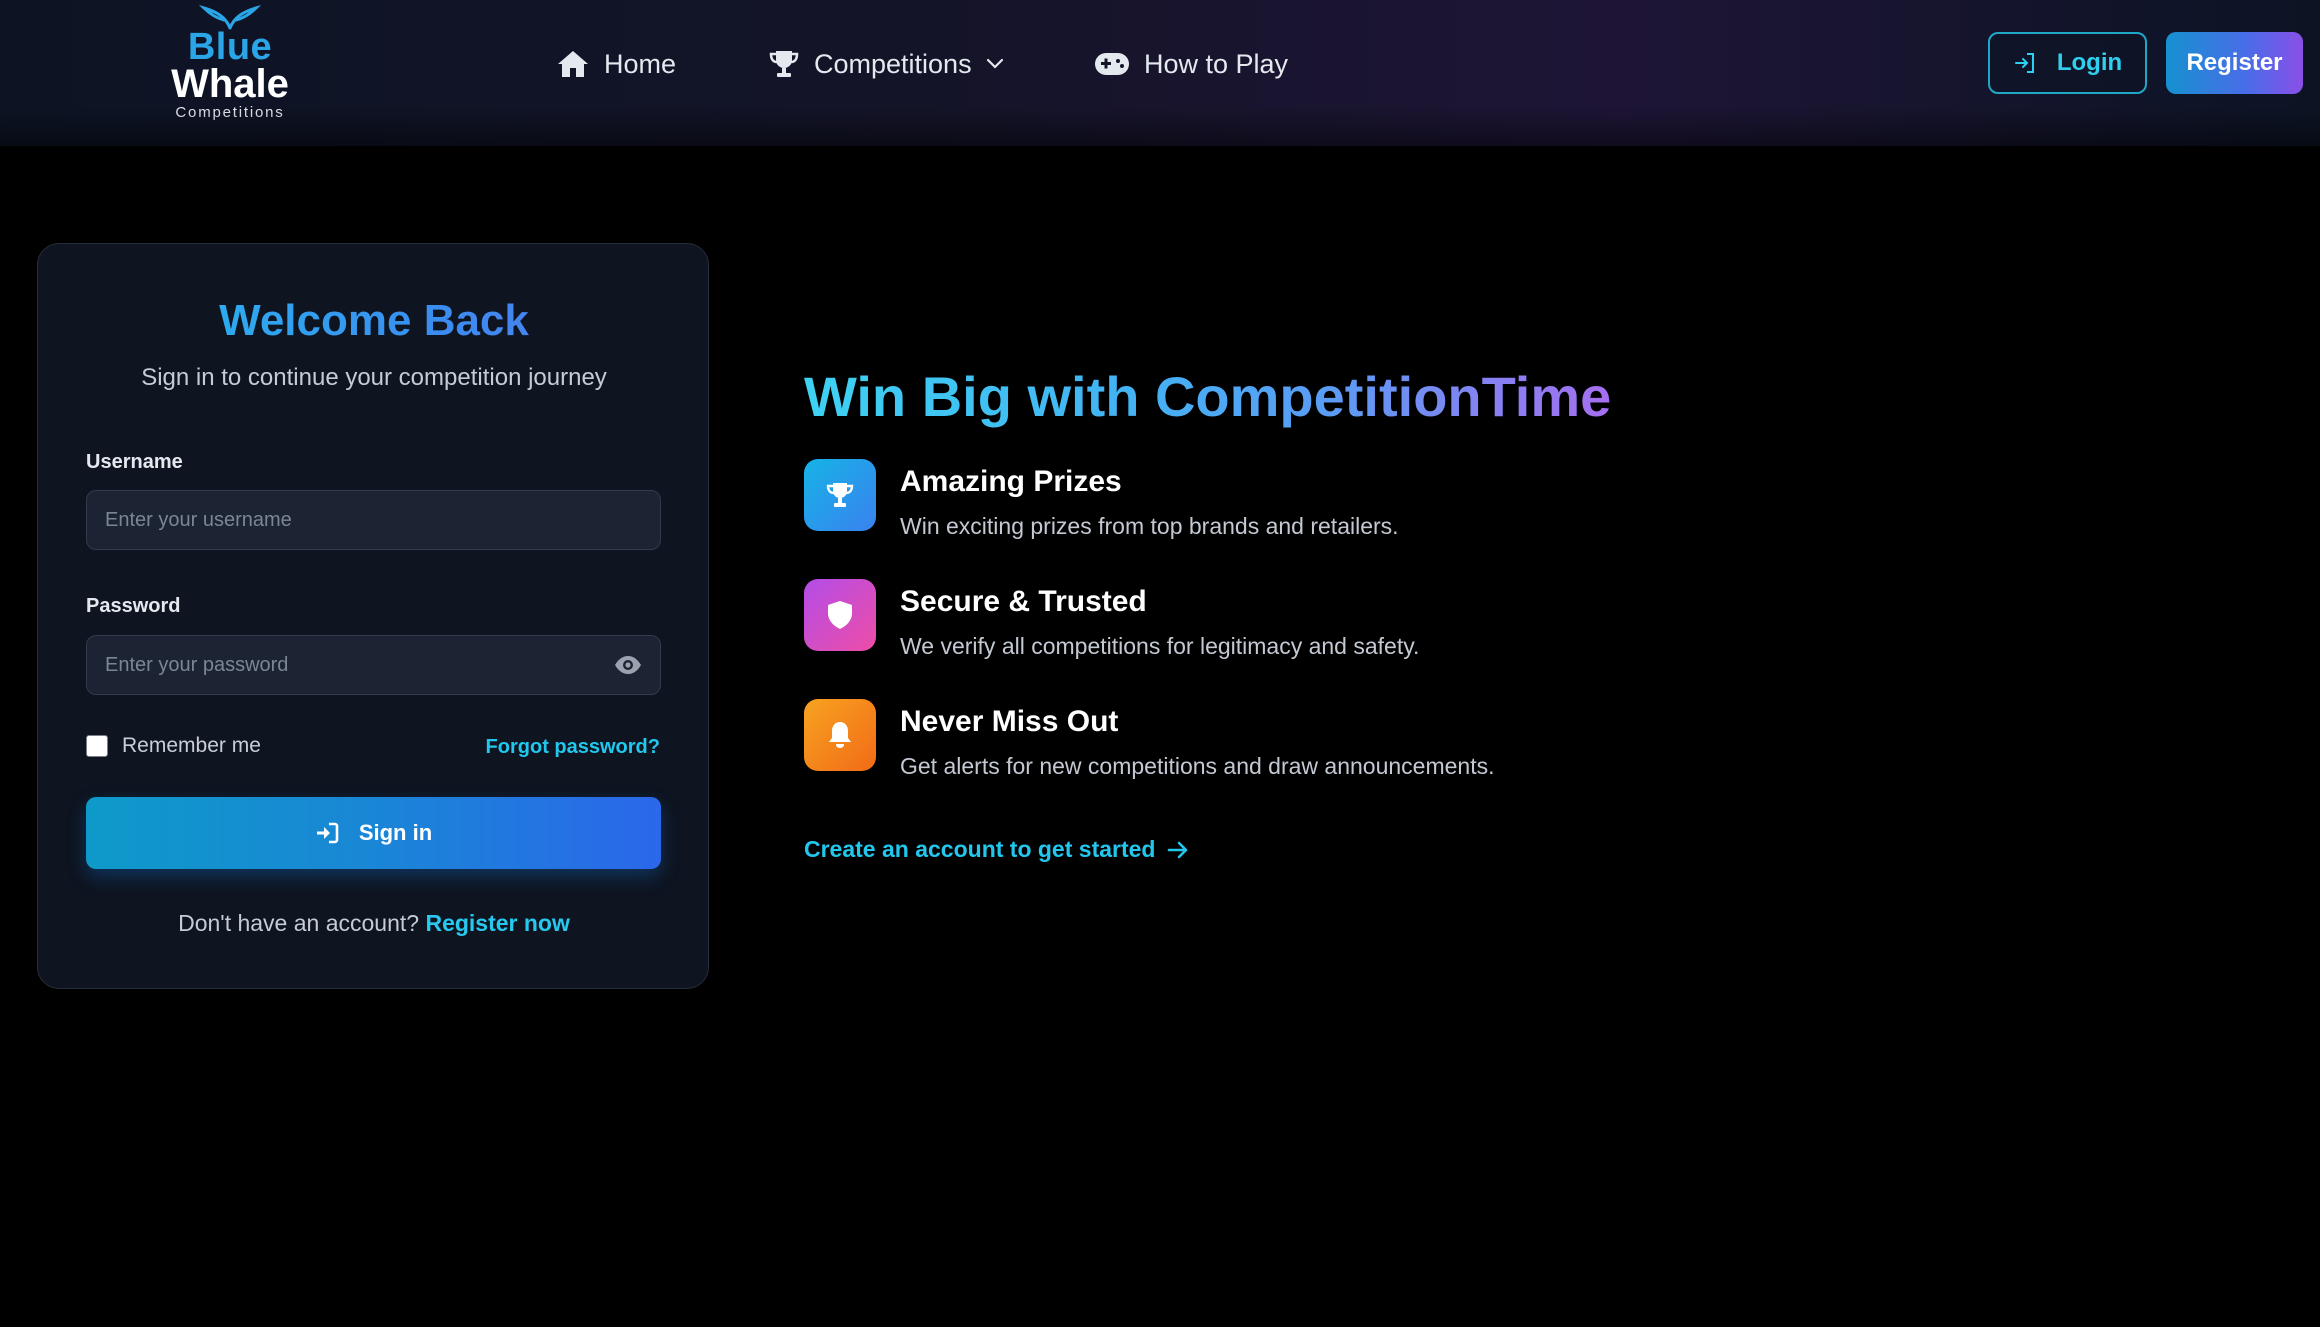  Describe the element at coordinates (980, 849) in the screenshot. I see `create-account-label: Create an account to get started` at that location.